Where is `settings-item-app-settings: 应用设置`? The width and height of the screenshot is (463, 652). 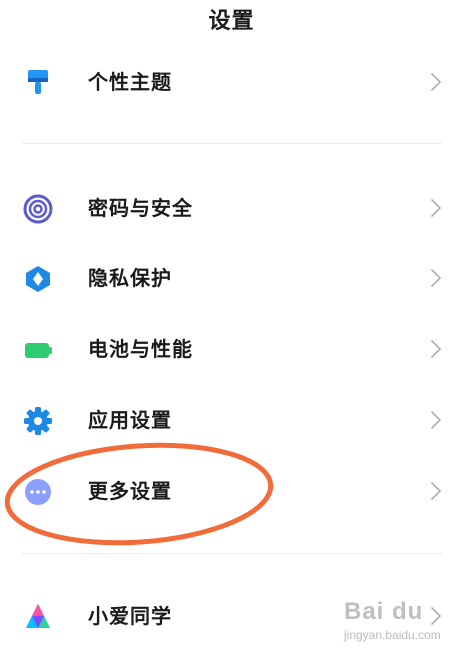 settings-item-app-settings: 应用设置 is located at coordinates (231, 420).